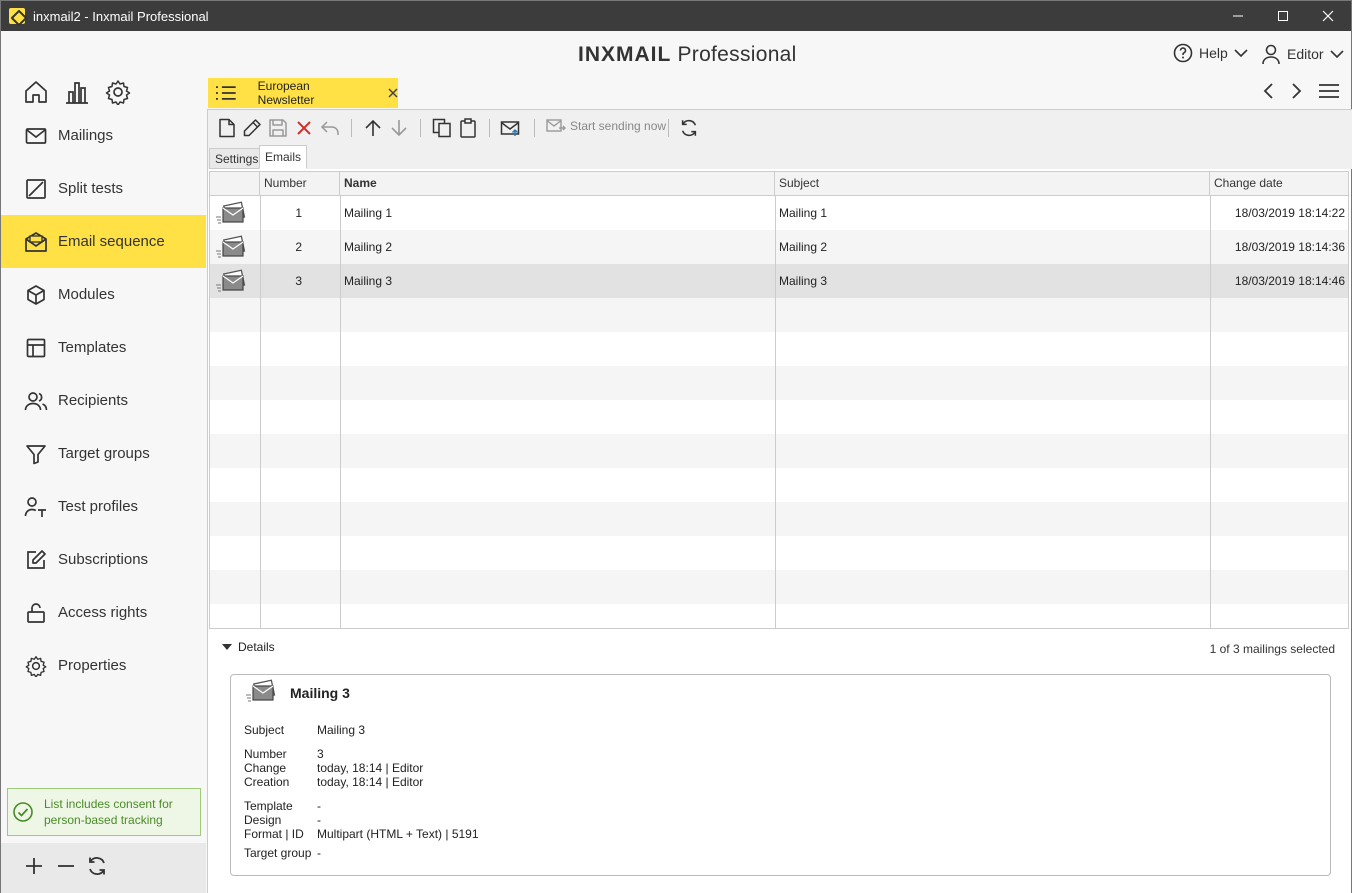  I want to click on sidebar-item-label: Split tests, so click(91, 188).